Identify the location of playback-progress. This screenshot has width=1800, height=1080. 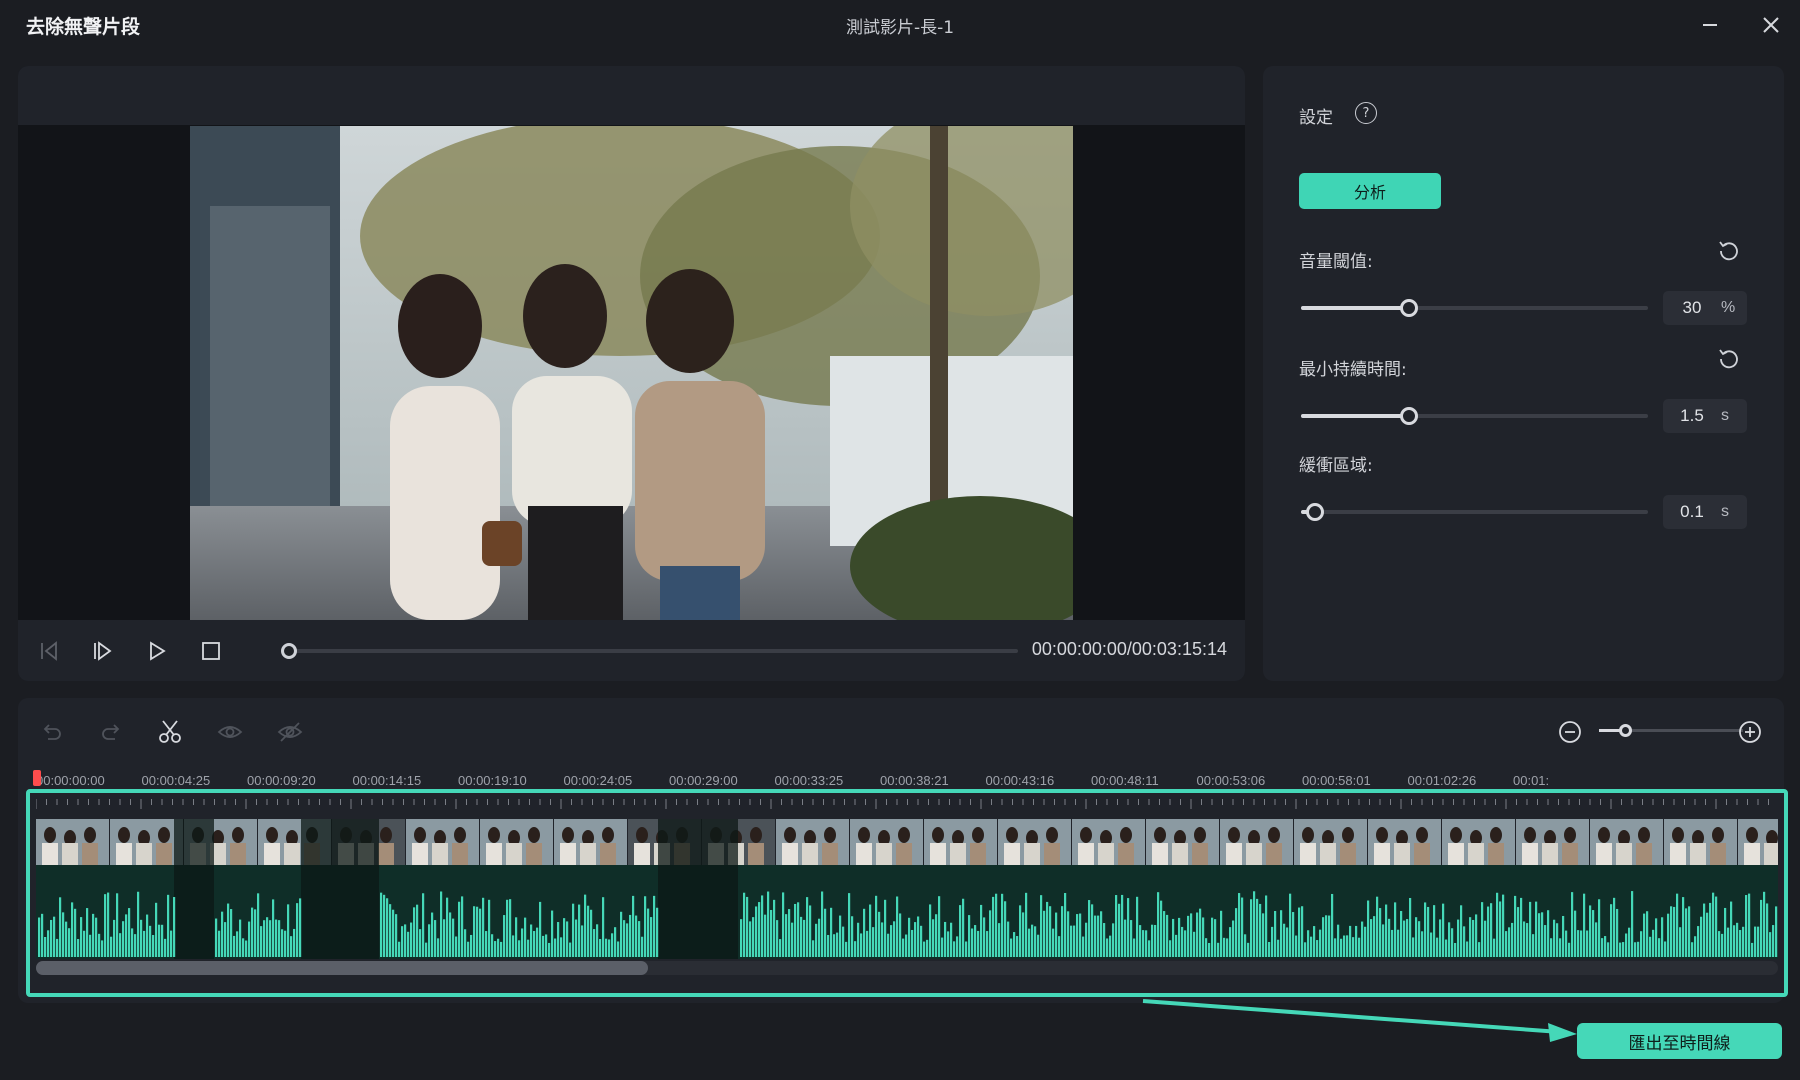
(649, 651).